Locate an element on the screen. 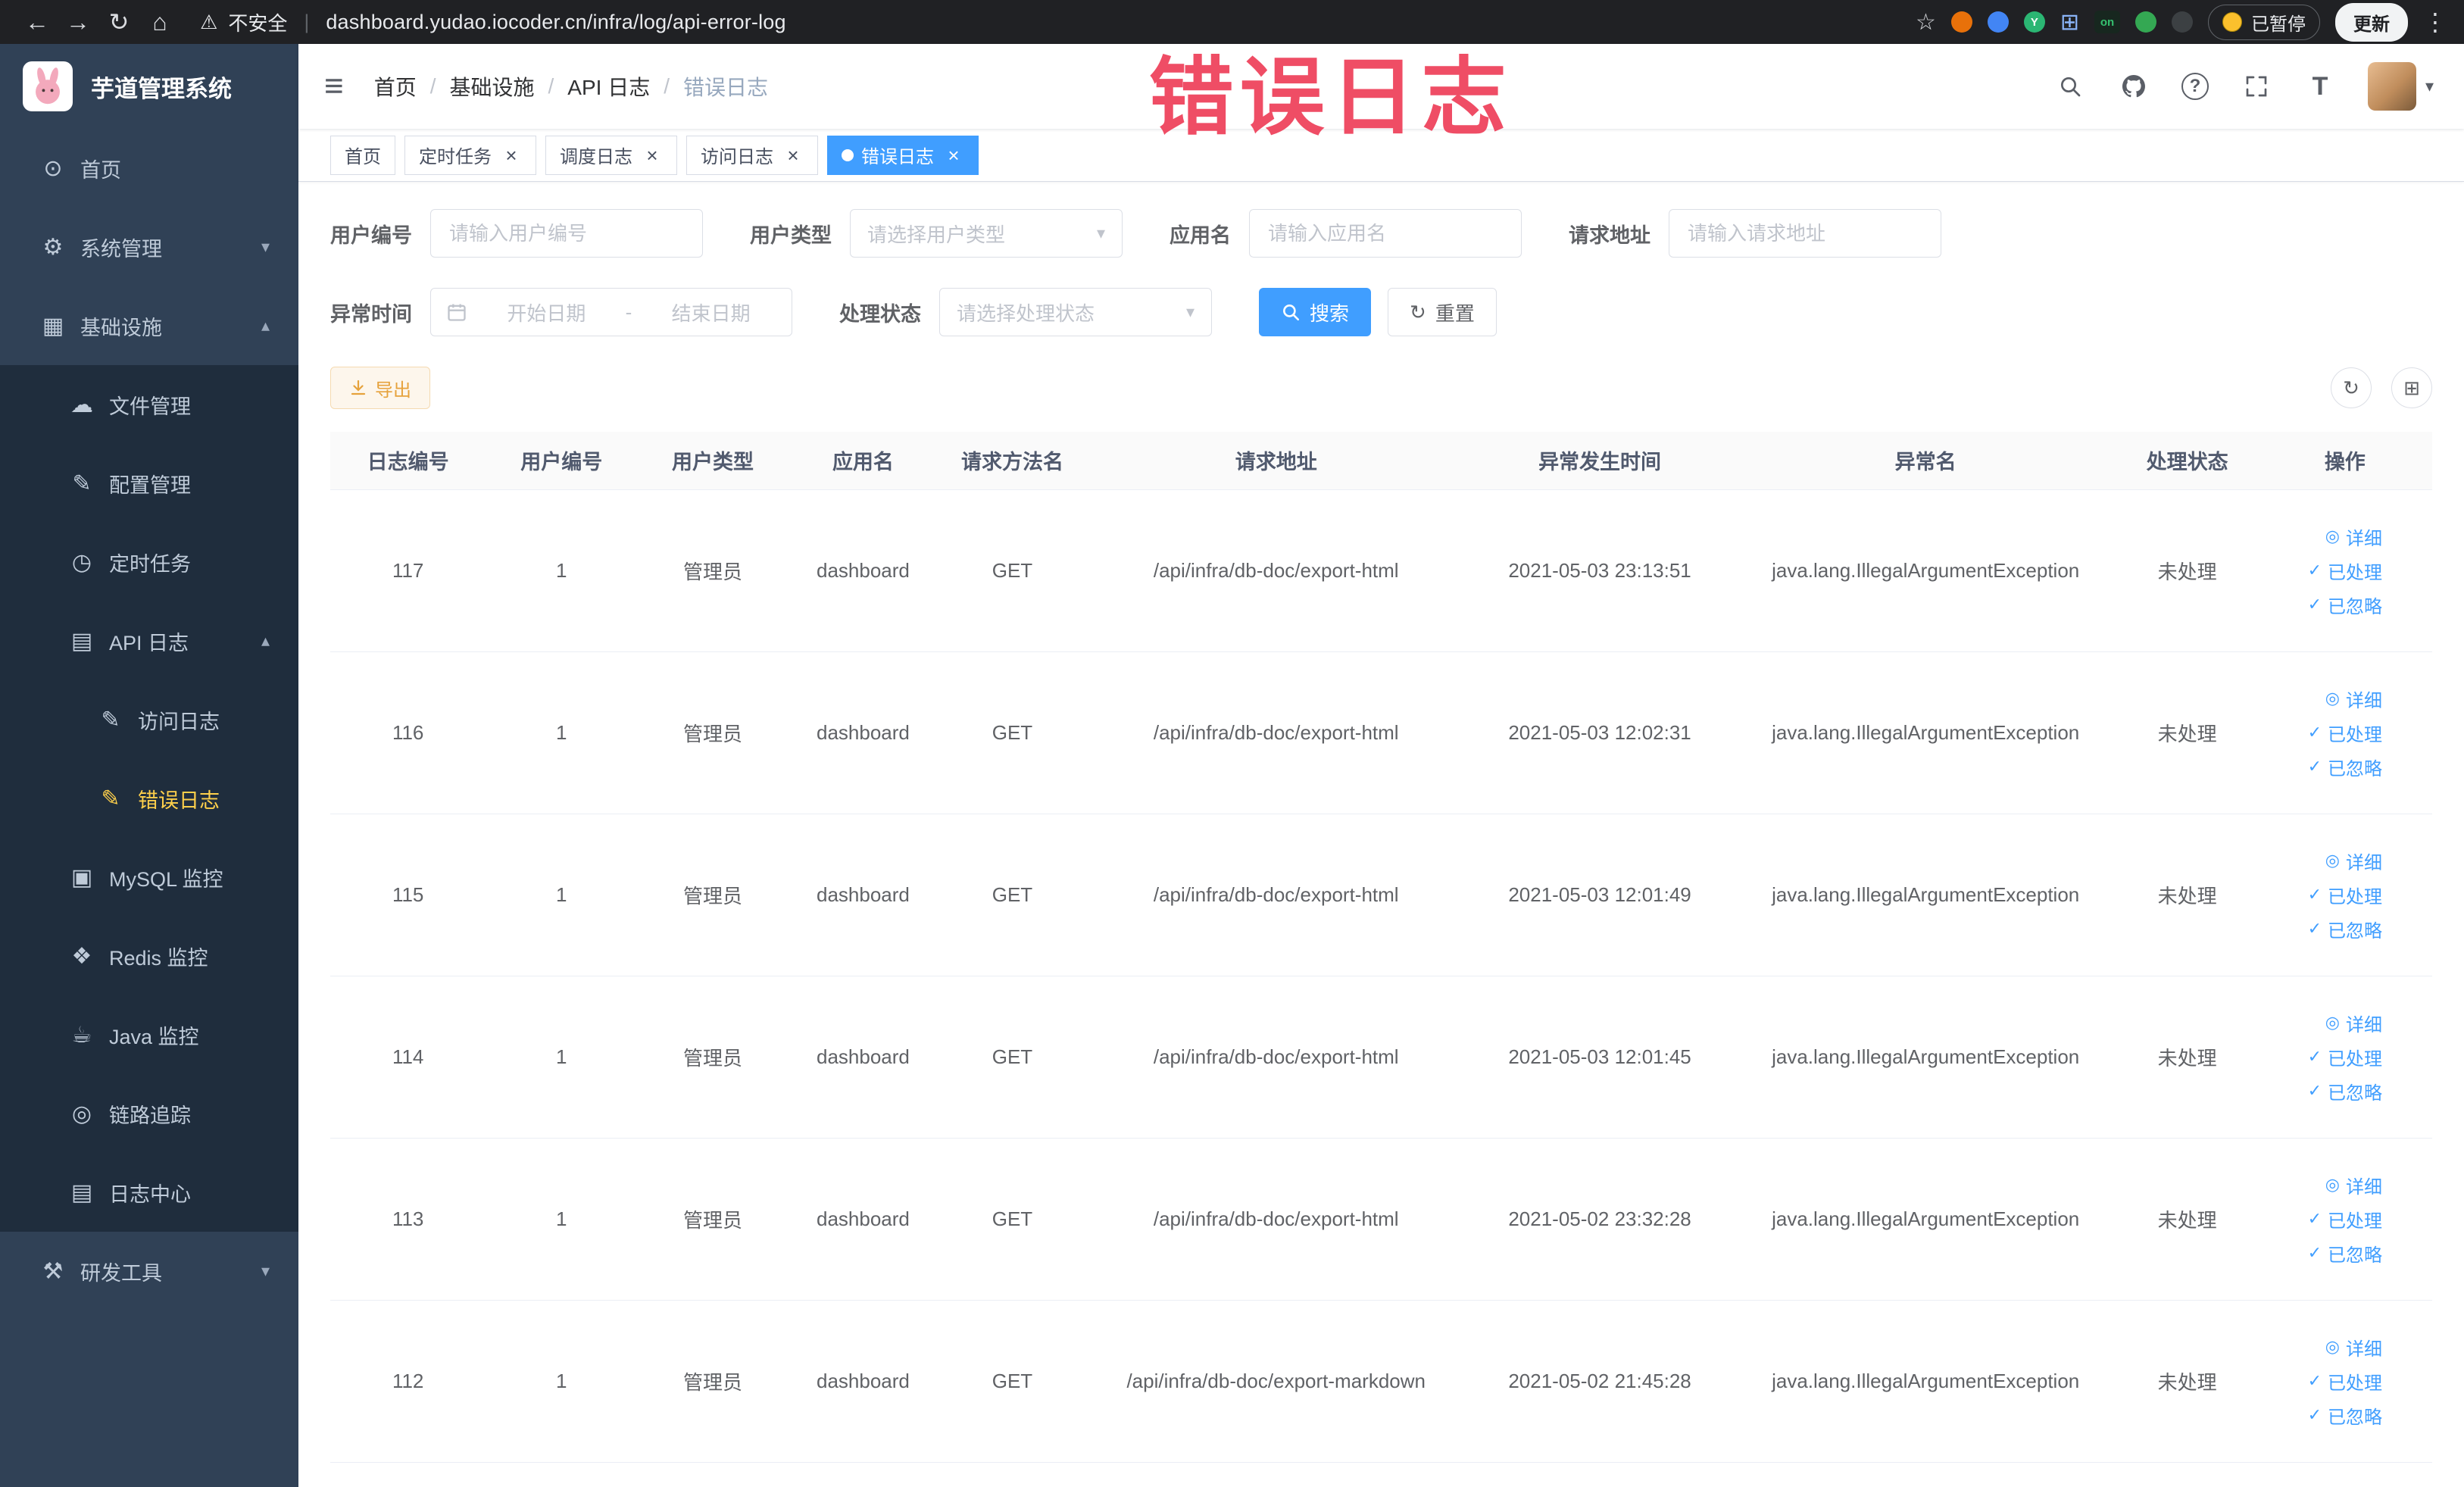 This screenshot has height=1487, width=2464. reload-icon: ↻ is located at coordinates (118, 22).